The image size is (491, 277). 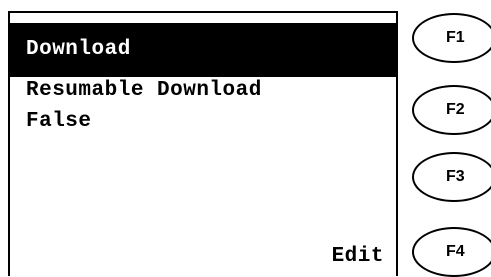 What do you see at coordinates (451, 38) in the screenshot?
I see `f1-button: F1` at bounding box center [451, 38].